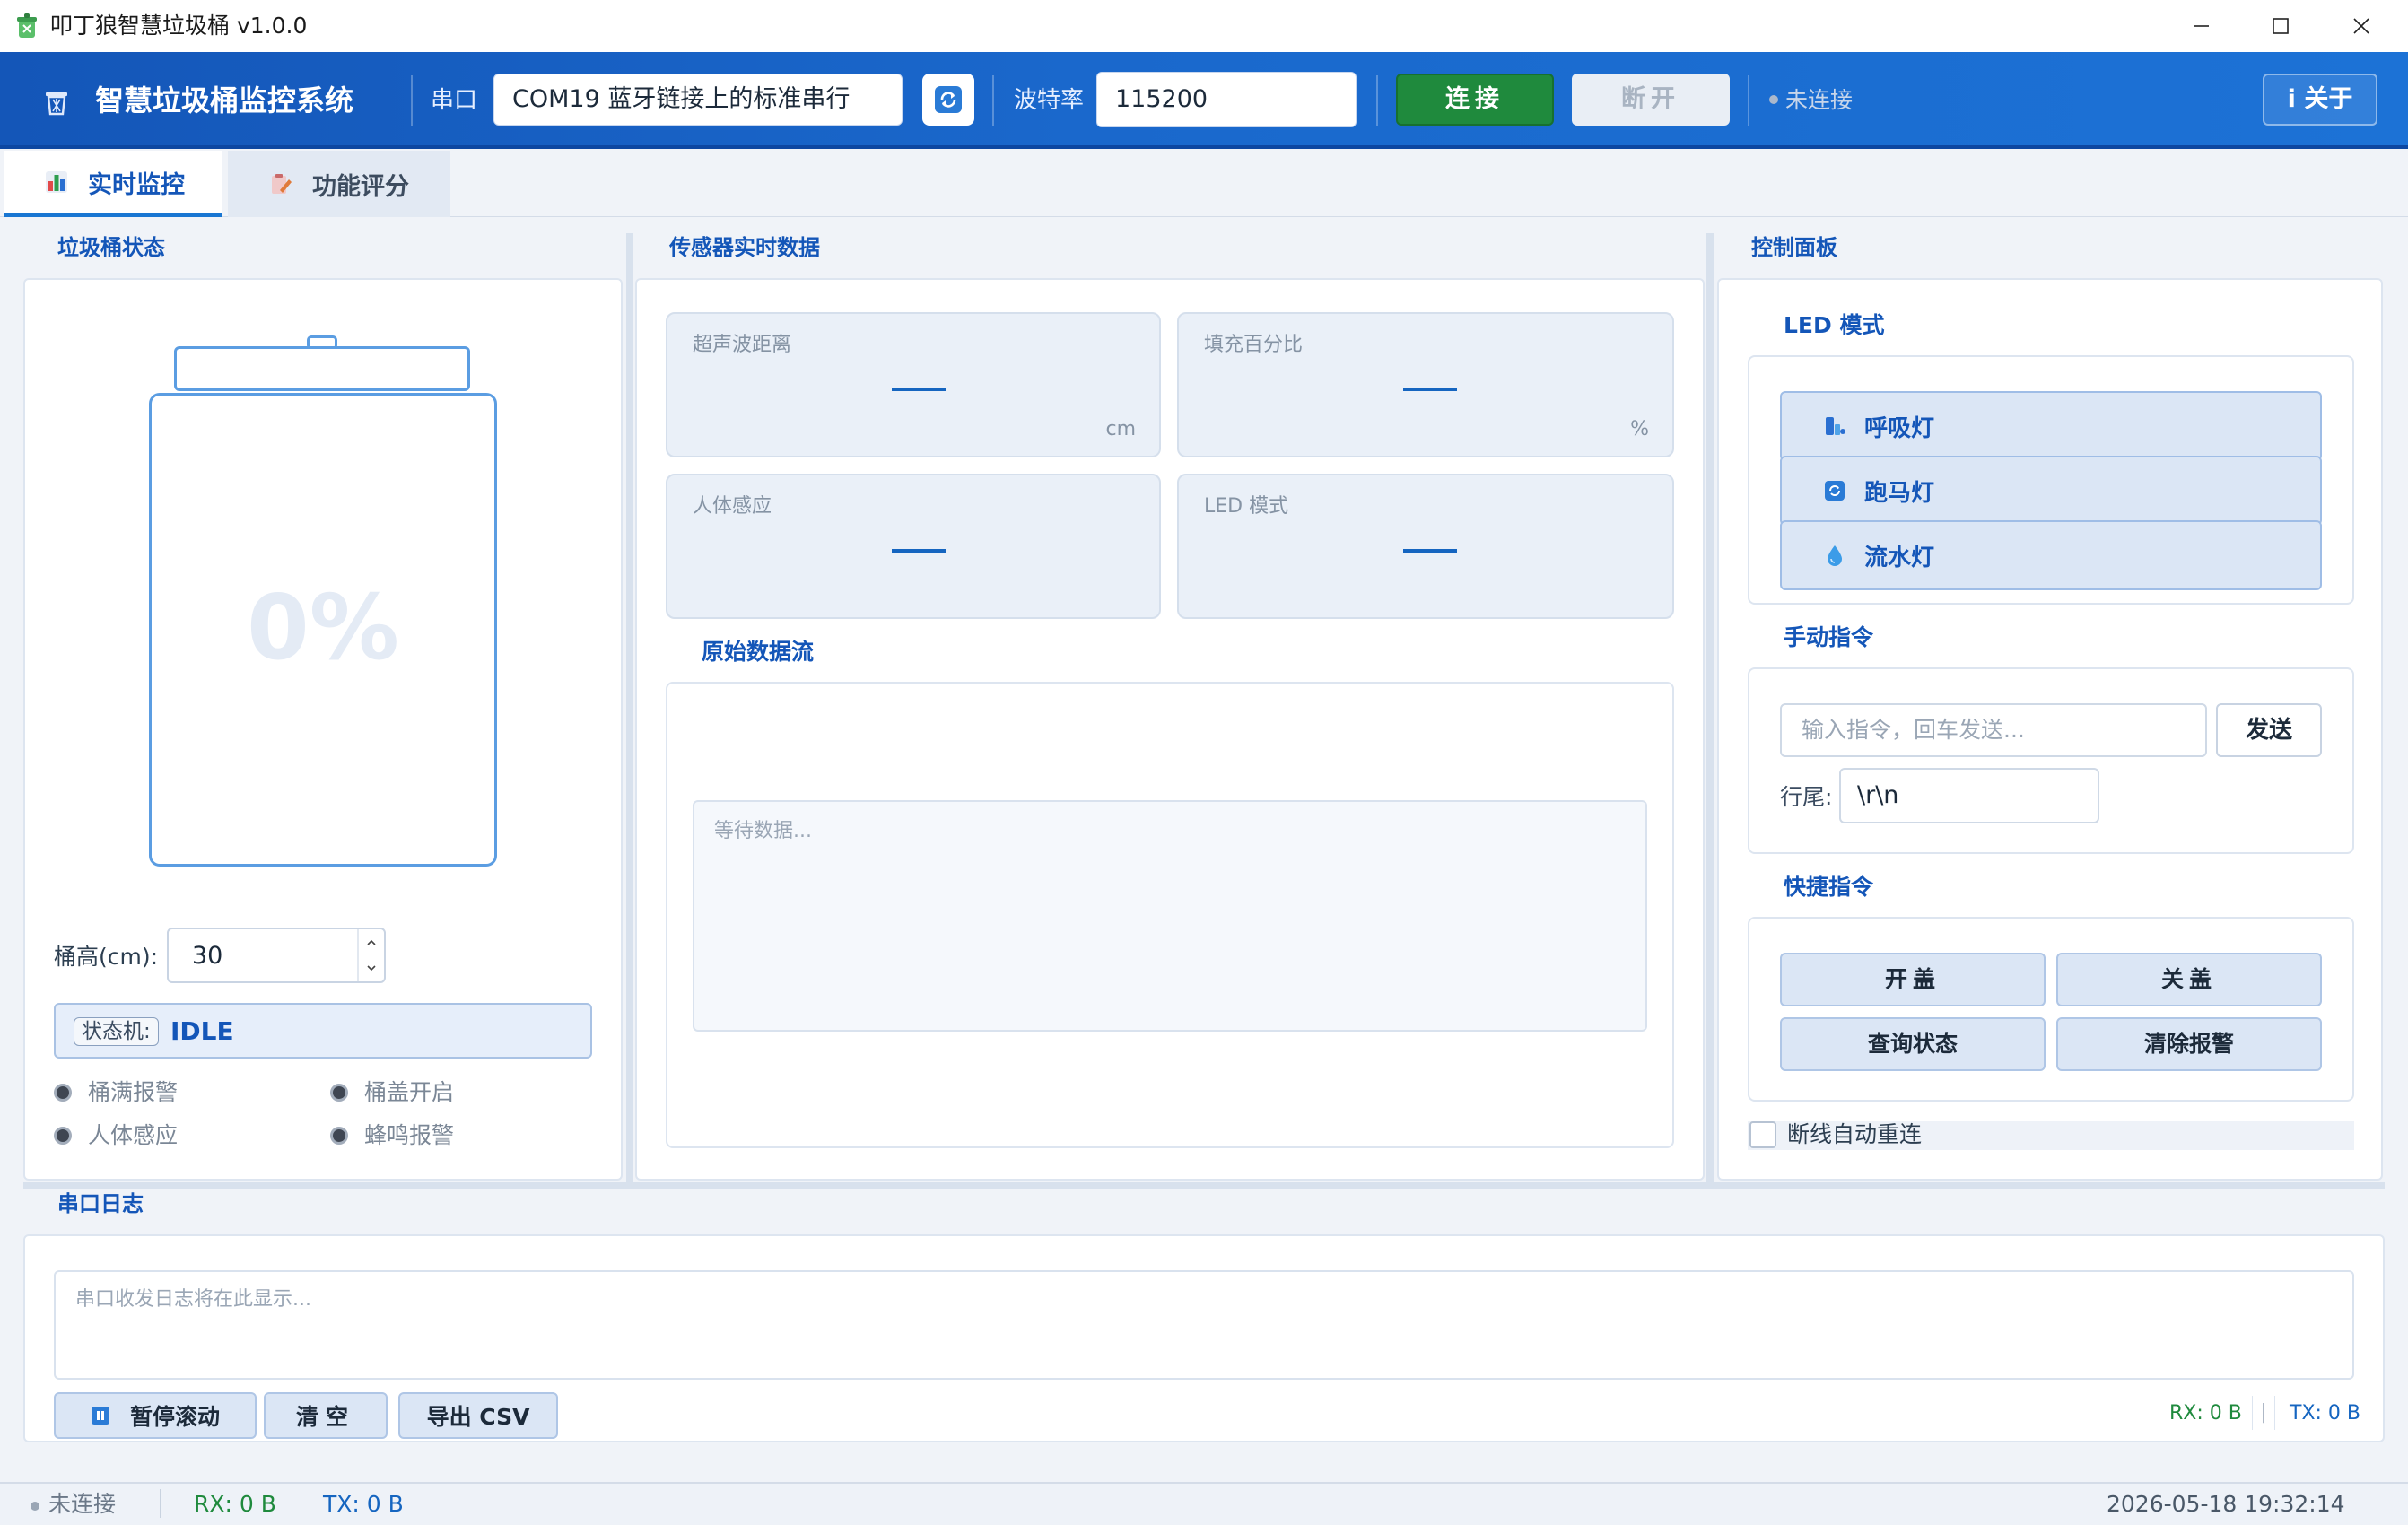  Describe the element at coordinates (409, 1092) in the screenshot. I see `lid-open-label: 桶盖开启` at that location.